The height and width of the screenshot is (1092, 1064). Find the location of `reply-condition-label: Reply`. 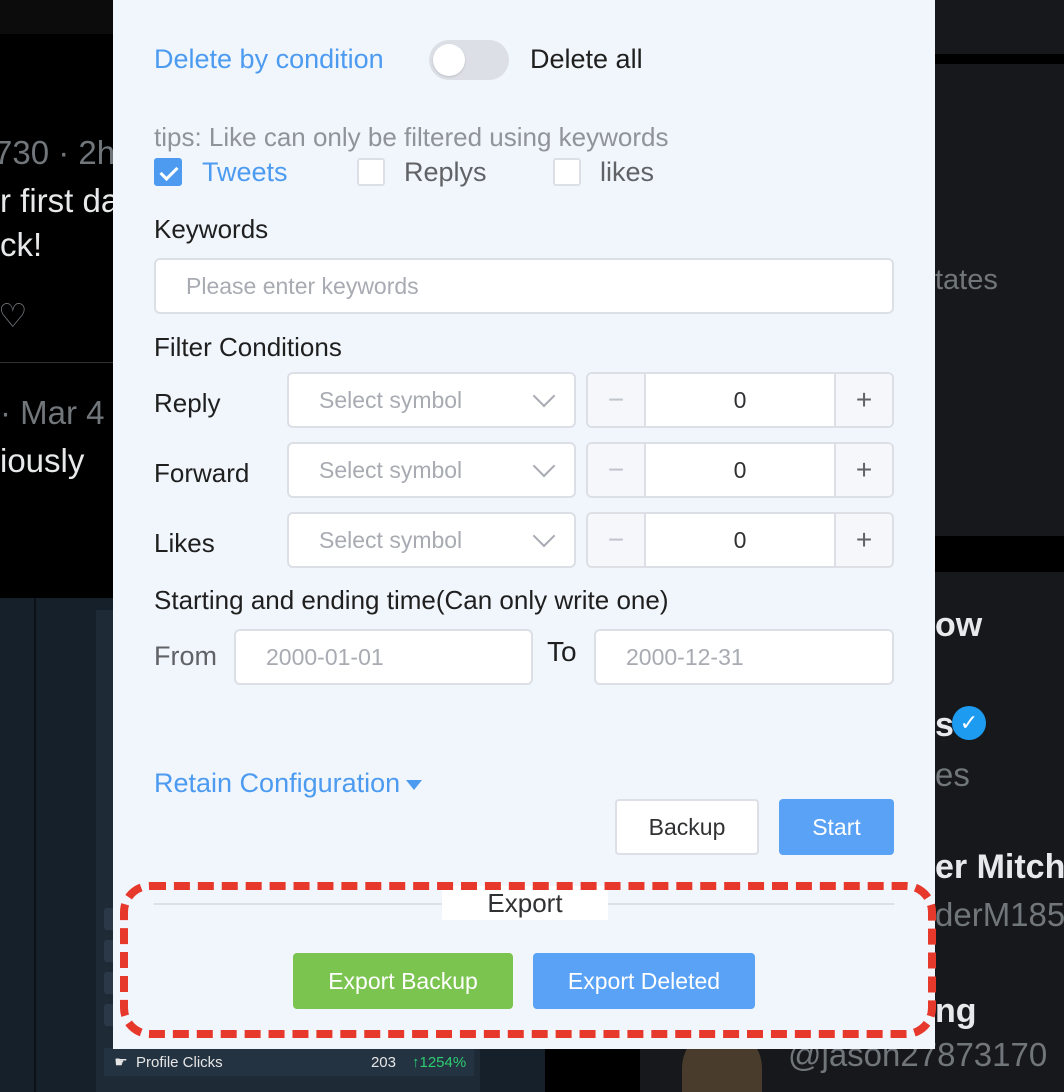

reply-condition-label: Reply is located at coordinates (187, 403).